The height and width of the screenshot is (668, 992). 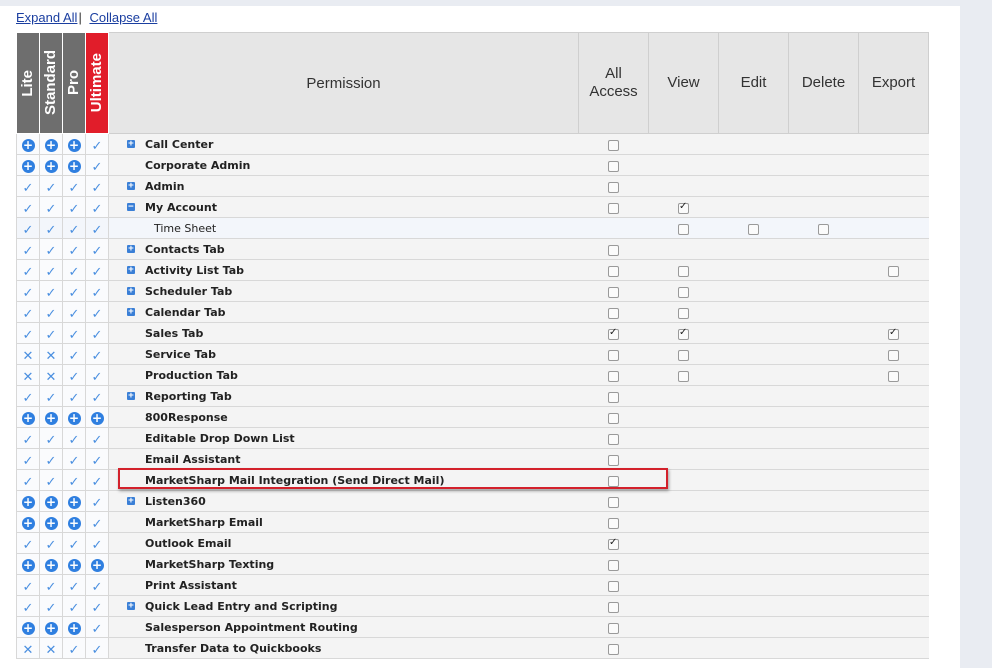 What do you see at coordinates (753, 229) in the screenshot?
I see `edit-checkbox` at bounding box center [753, 229].